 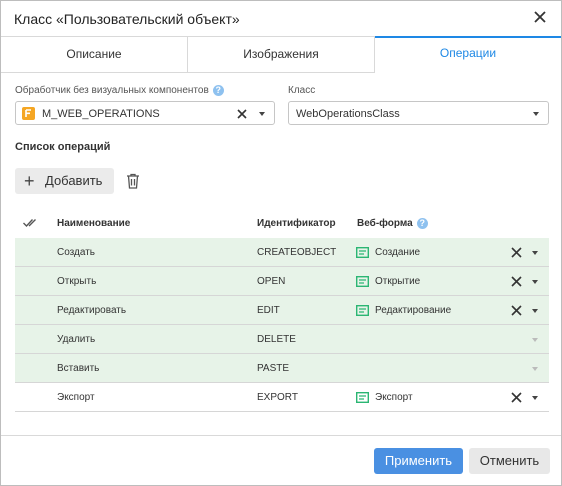 I want to click on tab-description: Описание, so click(x=94, y=54).